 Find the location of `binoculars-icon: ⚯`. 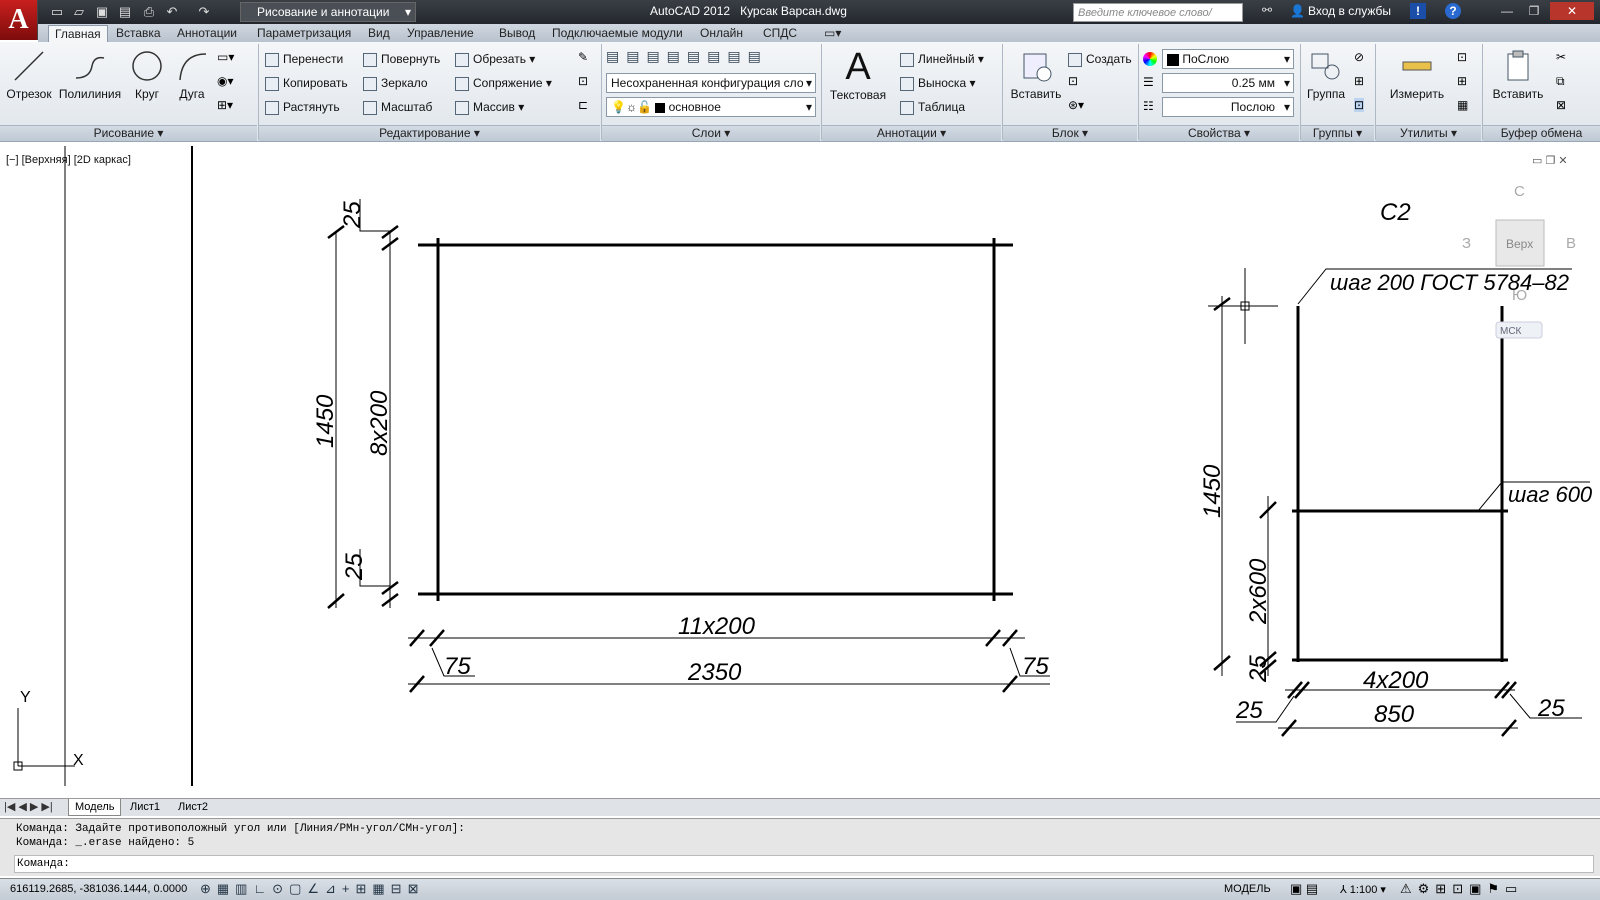

binoculars-icon: ⚯ is located at coordinates (1267, 10).